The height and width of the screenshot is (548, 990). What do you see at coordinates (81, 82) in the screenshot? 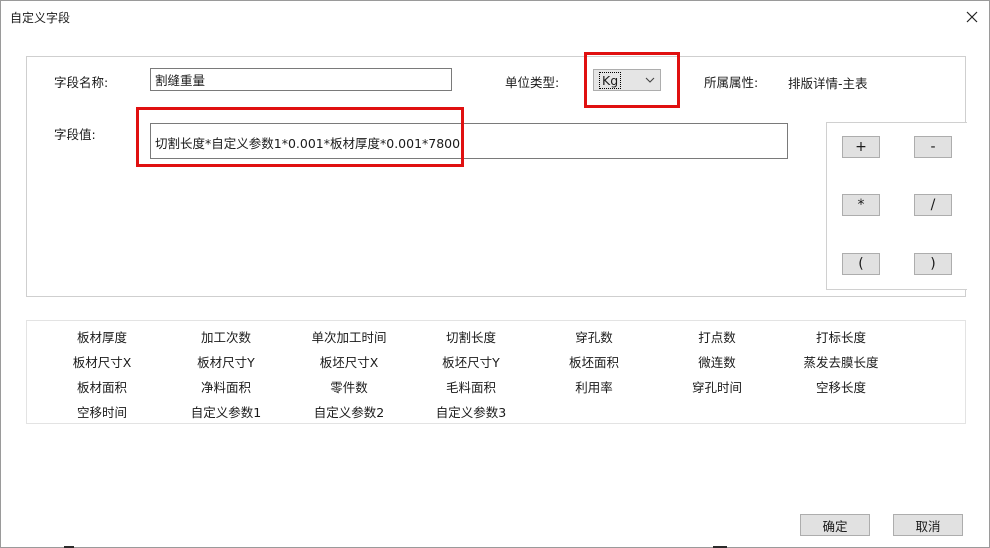
I see `field-name-label: 字段名称:` at bounding box center [81, 82].